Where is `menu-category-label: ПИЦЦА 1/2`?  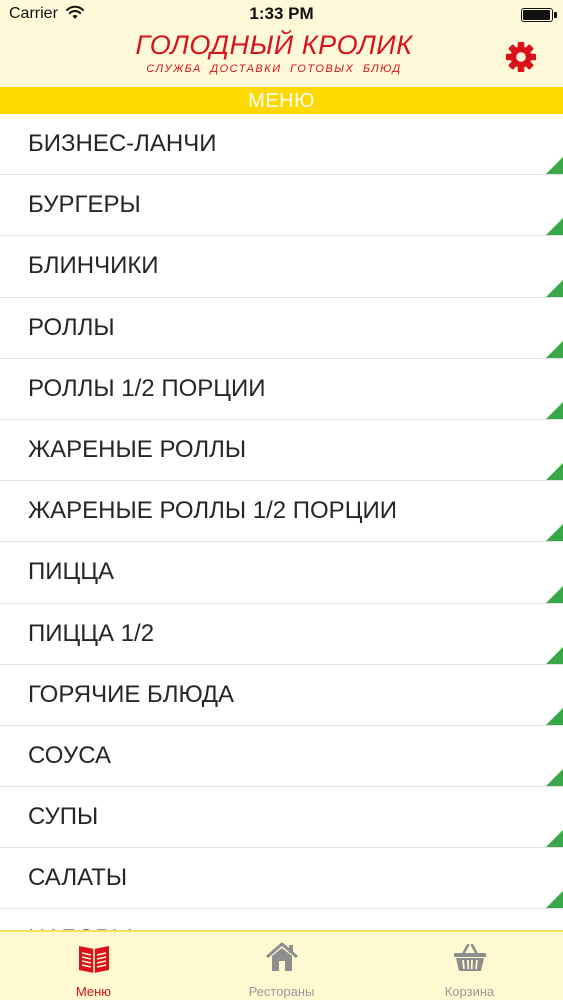 menu-category-label: ПИЦЦА 1/2 is located at coordinates (91, 633).